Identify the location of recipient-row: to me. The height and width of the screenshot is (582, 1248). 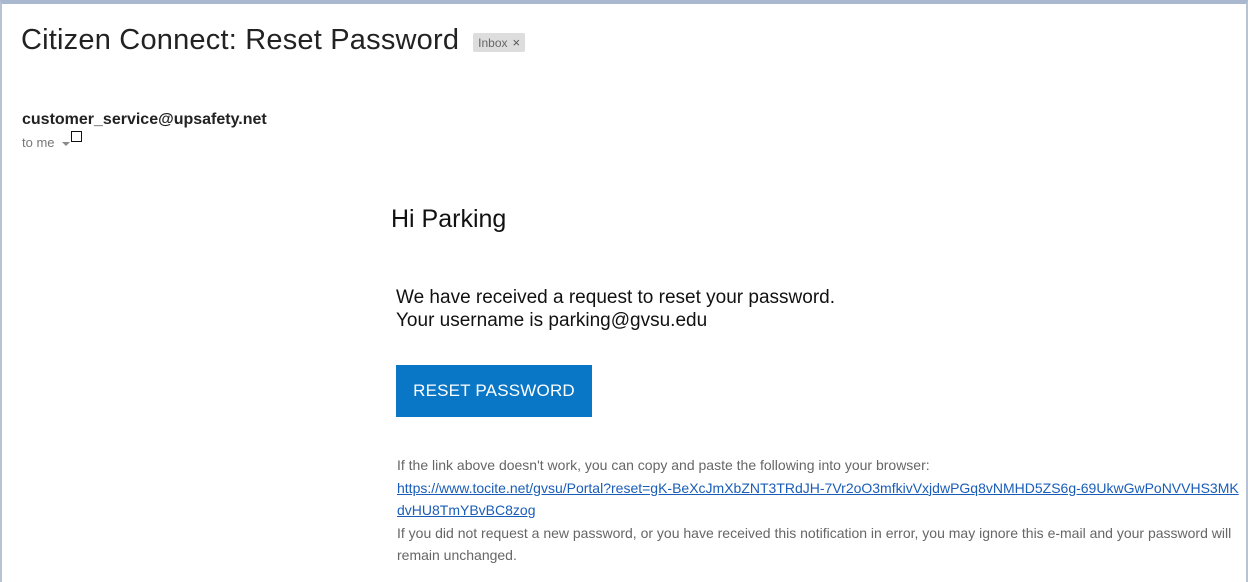
(52, 140).